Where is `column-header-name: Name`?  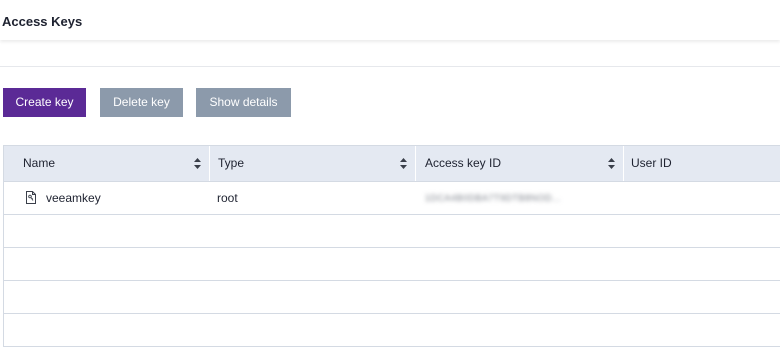 column-header-name: Name is located at coordinates (107, 163).